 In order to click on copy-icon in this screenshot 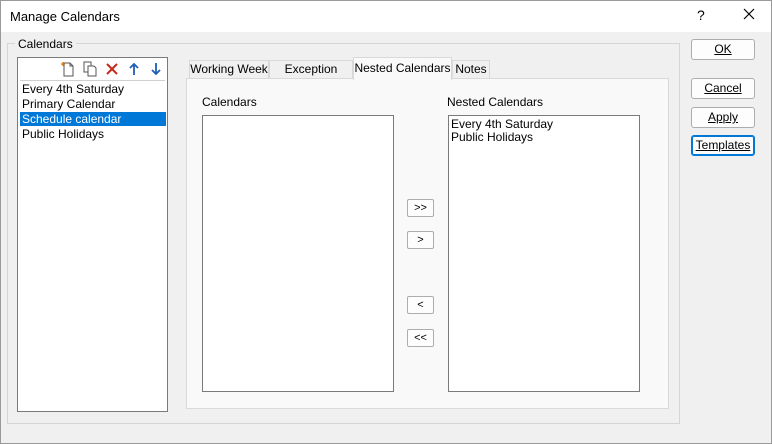, I will do `click(90, 69)`.